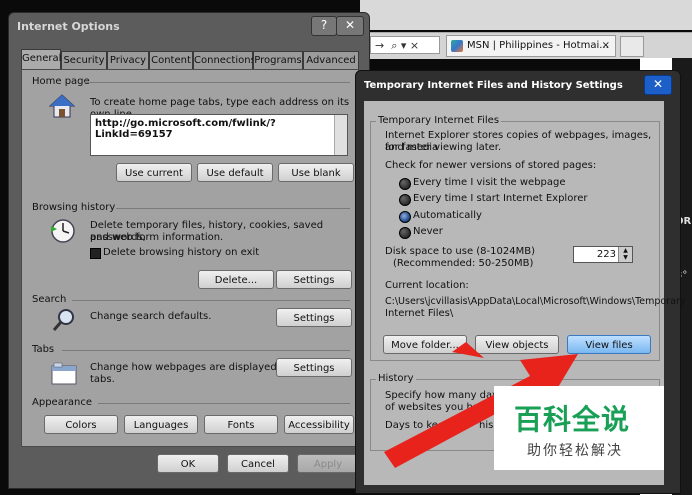 This screenshot has height=495, width=692. I want to click on watermark-logo: 百科全说 助你轻松解决, so click(579, 428).